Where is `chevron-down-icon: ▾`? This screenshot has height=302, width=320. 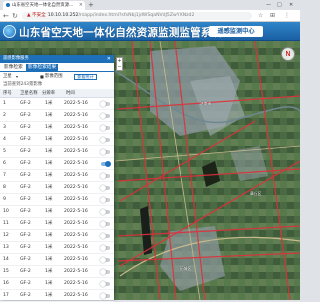
chevron-down-icon: ▾ is located at coordinates (17, 76).